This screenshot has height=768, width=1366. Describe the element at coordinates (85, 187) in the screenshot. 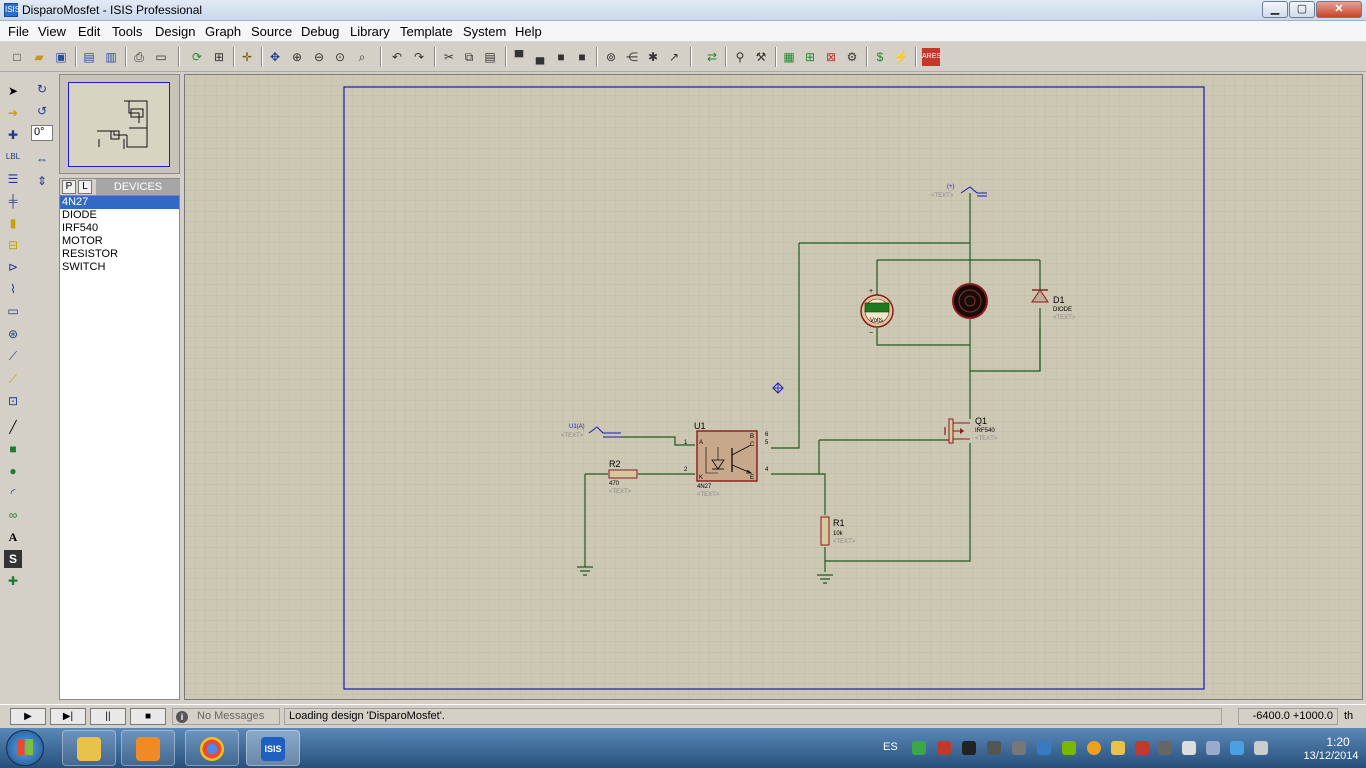

I see `library-manager-button: L` at that location.